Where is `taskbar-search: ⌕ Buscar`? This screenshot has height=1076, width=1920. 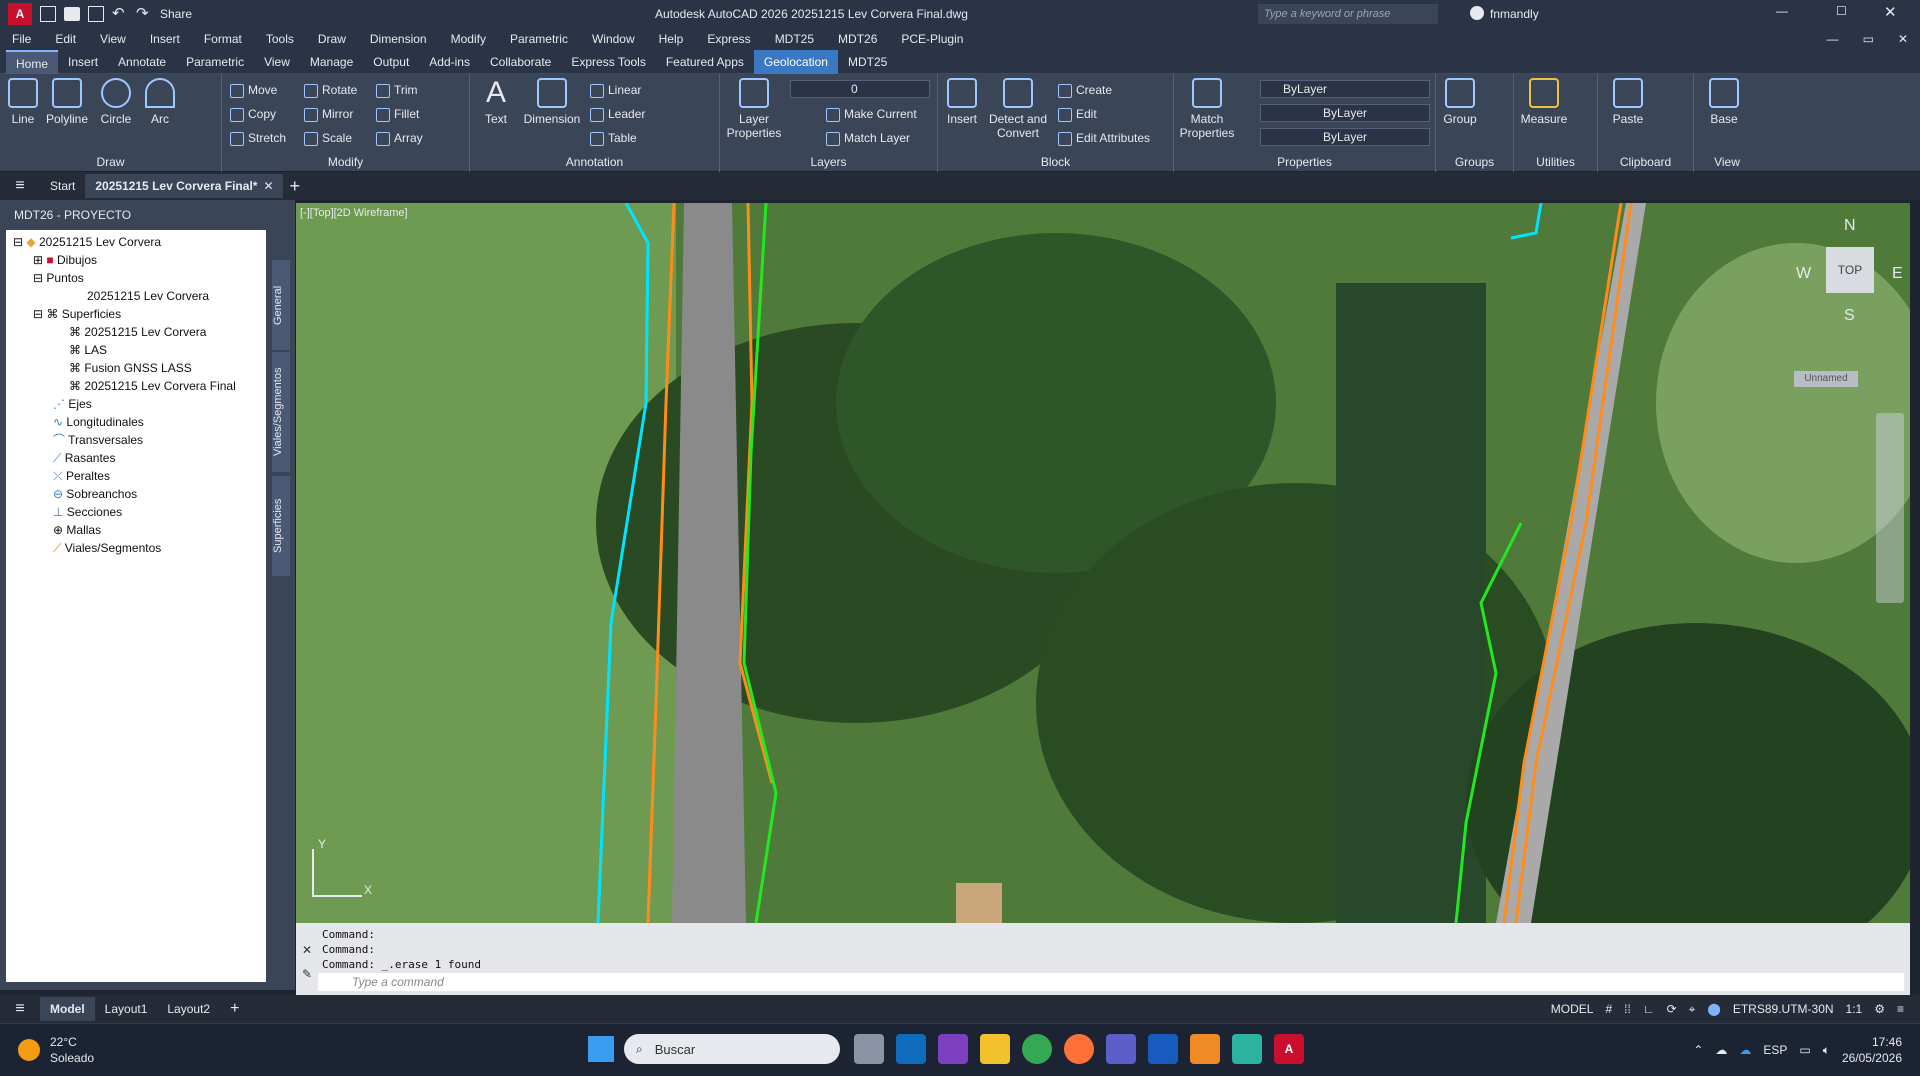 taskbar-search: ⌕ Buscar is located at coordinates (732, 1049).